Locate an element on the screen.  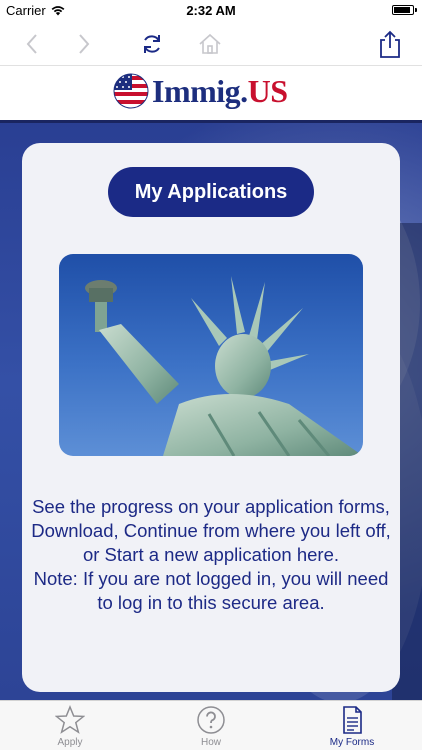
star-icon is located at coordinates (70, 719).